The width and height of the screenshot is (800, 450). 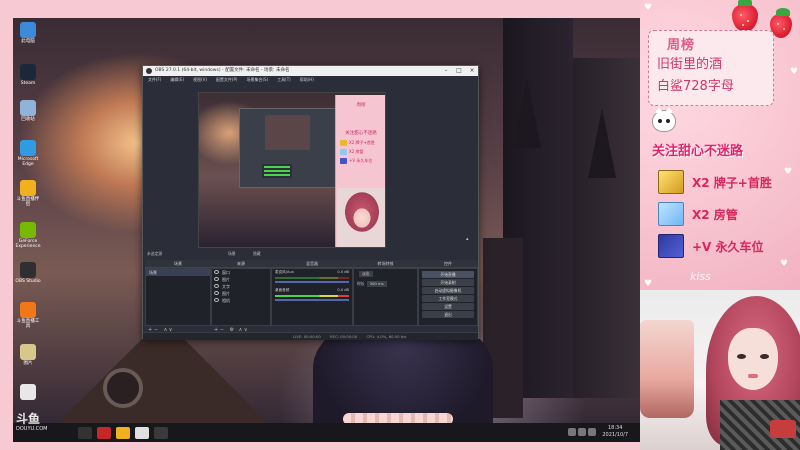 I want to click on controls-dock: 开始直播 开始录制 启动虚拟摄像机 工作室模式 设置 退出, so click(x=448, y=297).